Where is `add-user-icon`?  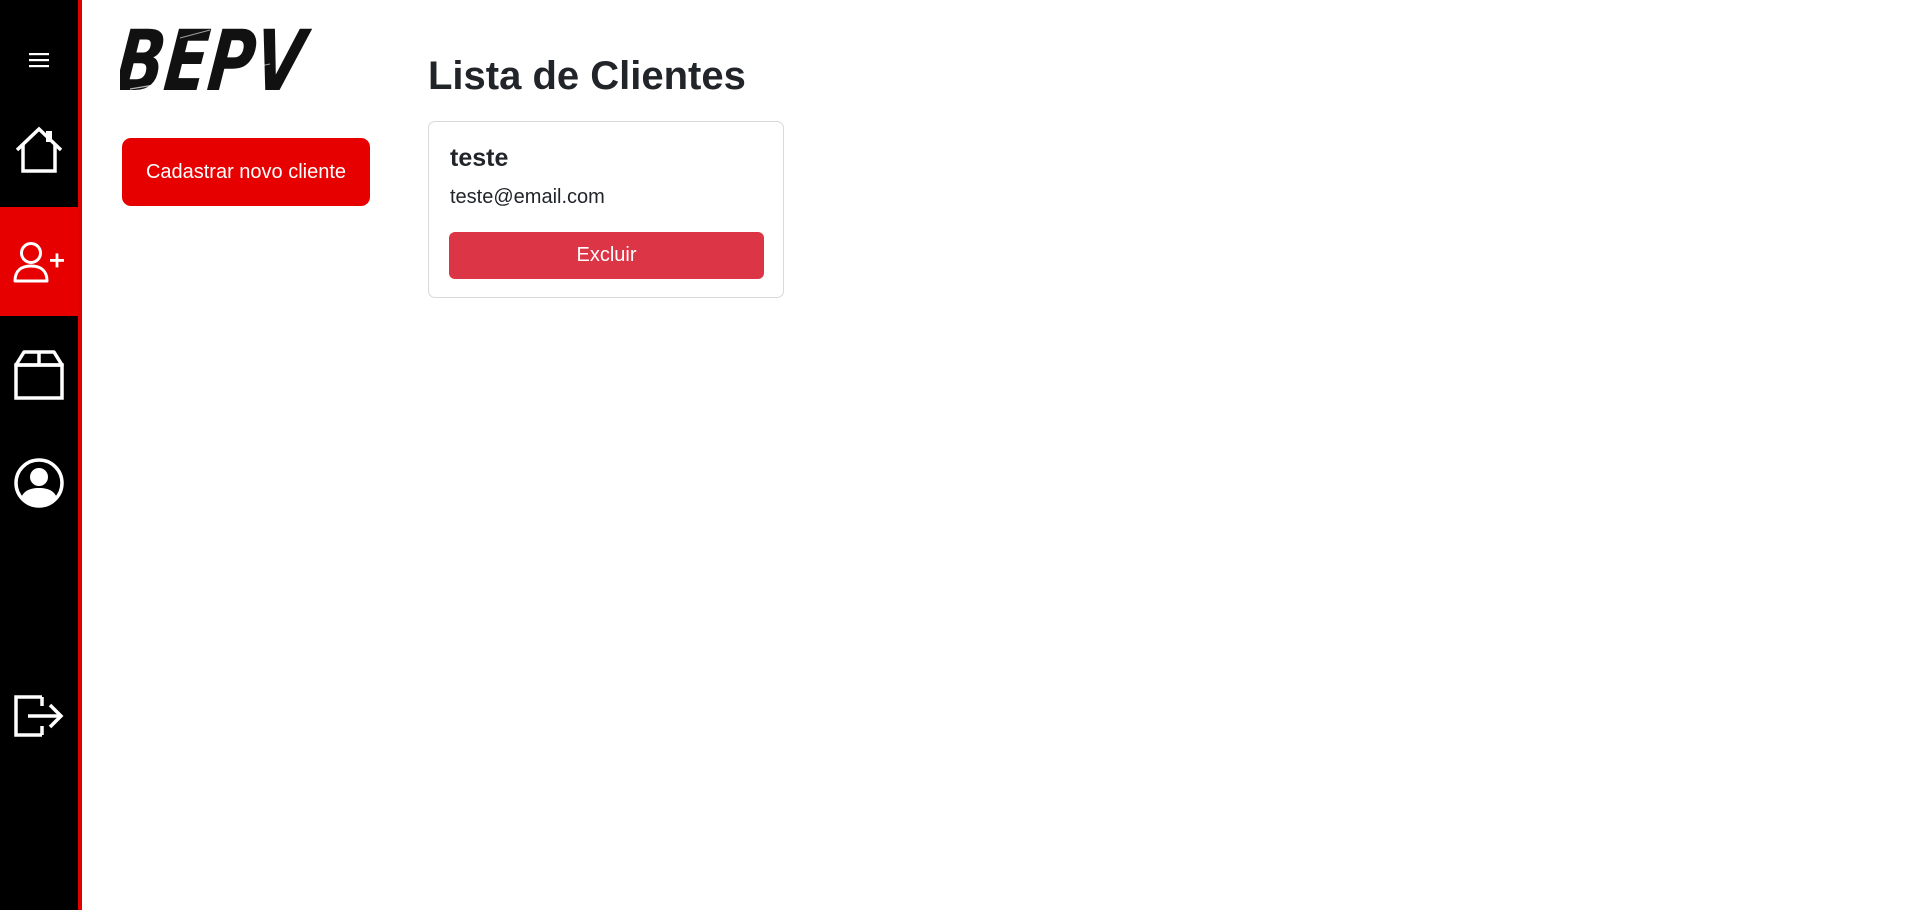
add-user-icon is located at coordinates (38, 261).